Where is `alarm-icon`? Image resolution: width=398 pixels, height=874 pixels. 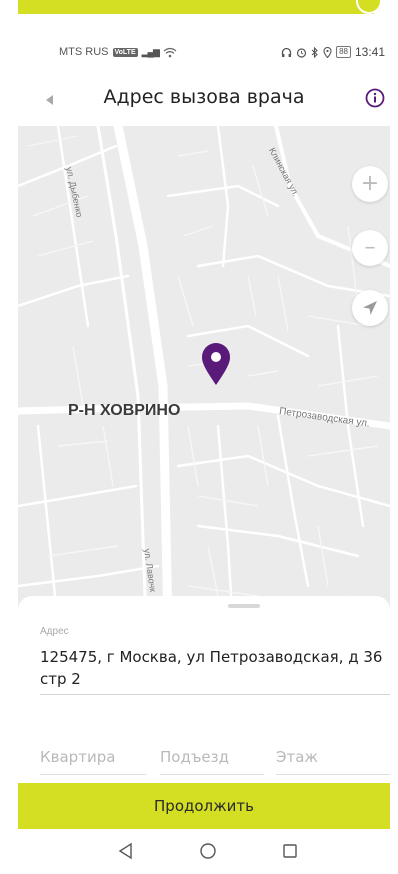
alarm-icon is located at coordinates (301, 52).